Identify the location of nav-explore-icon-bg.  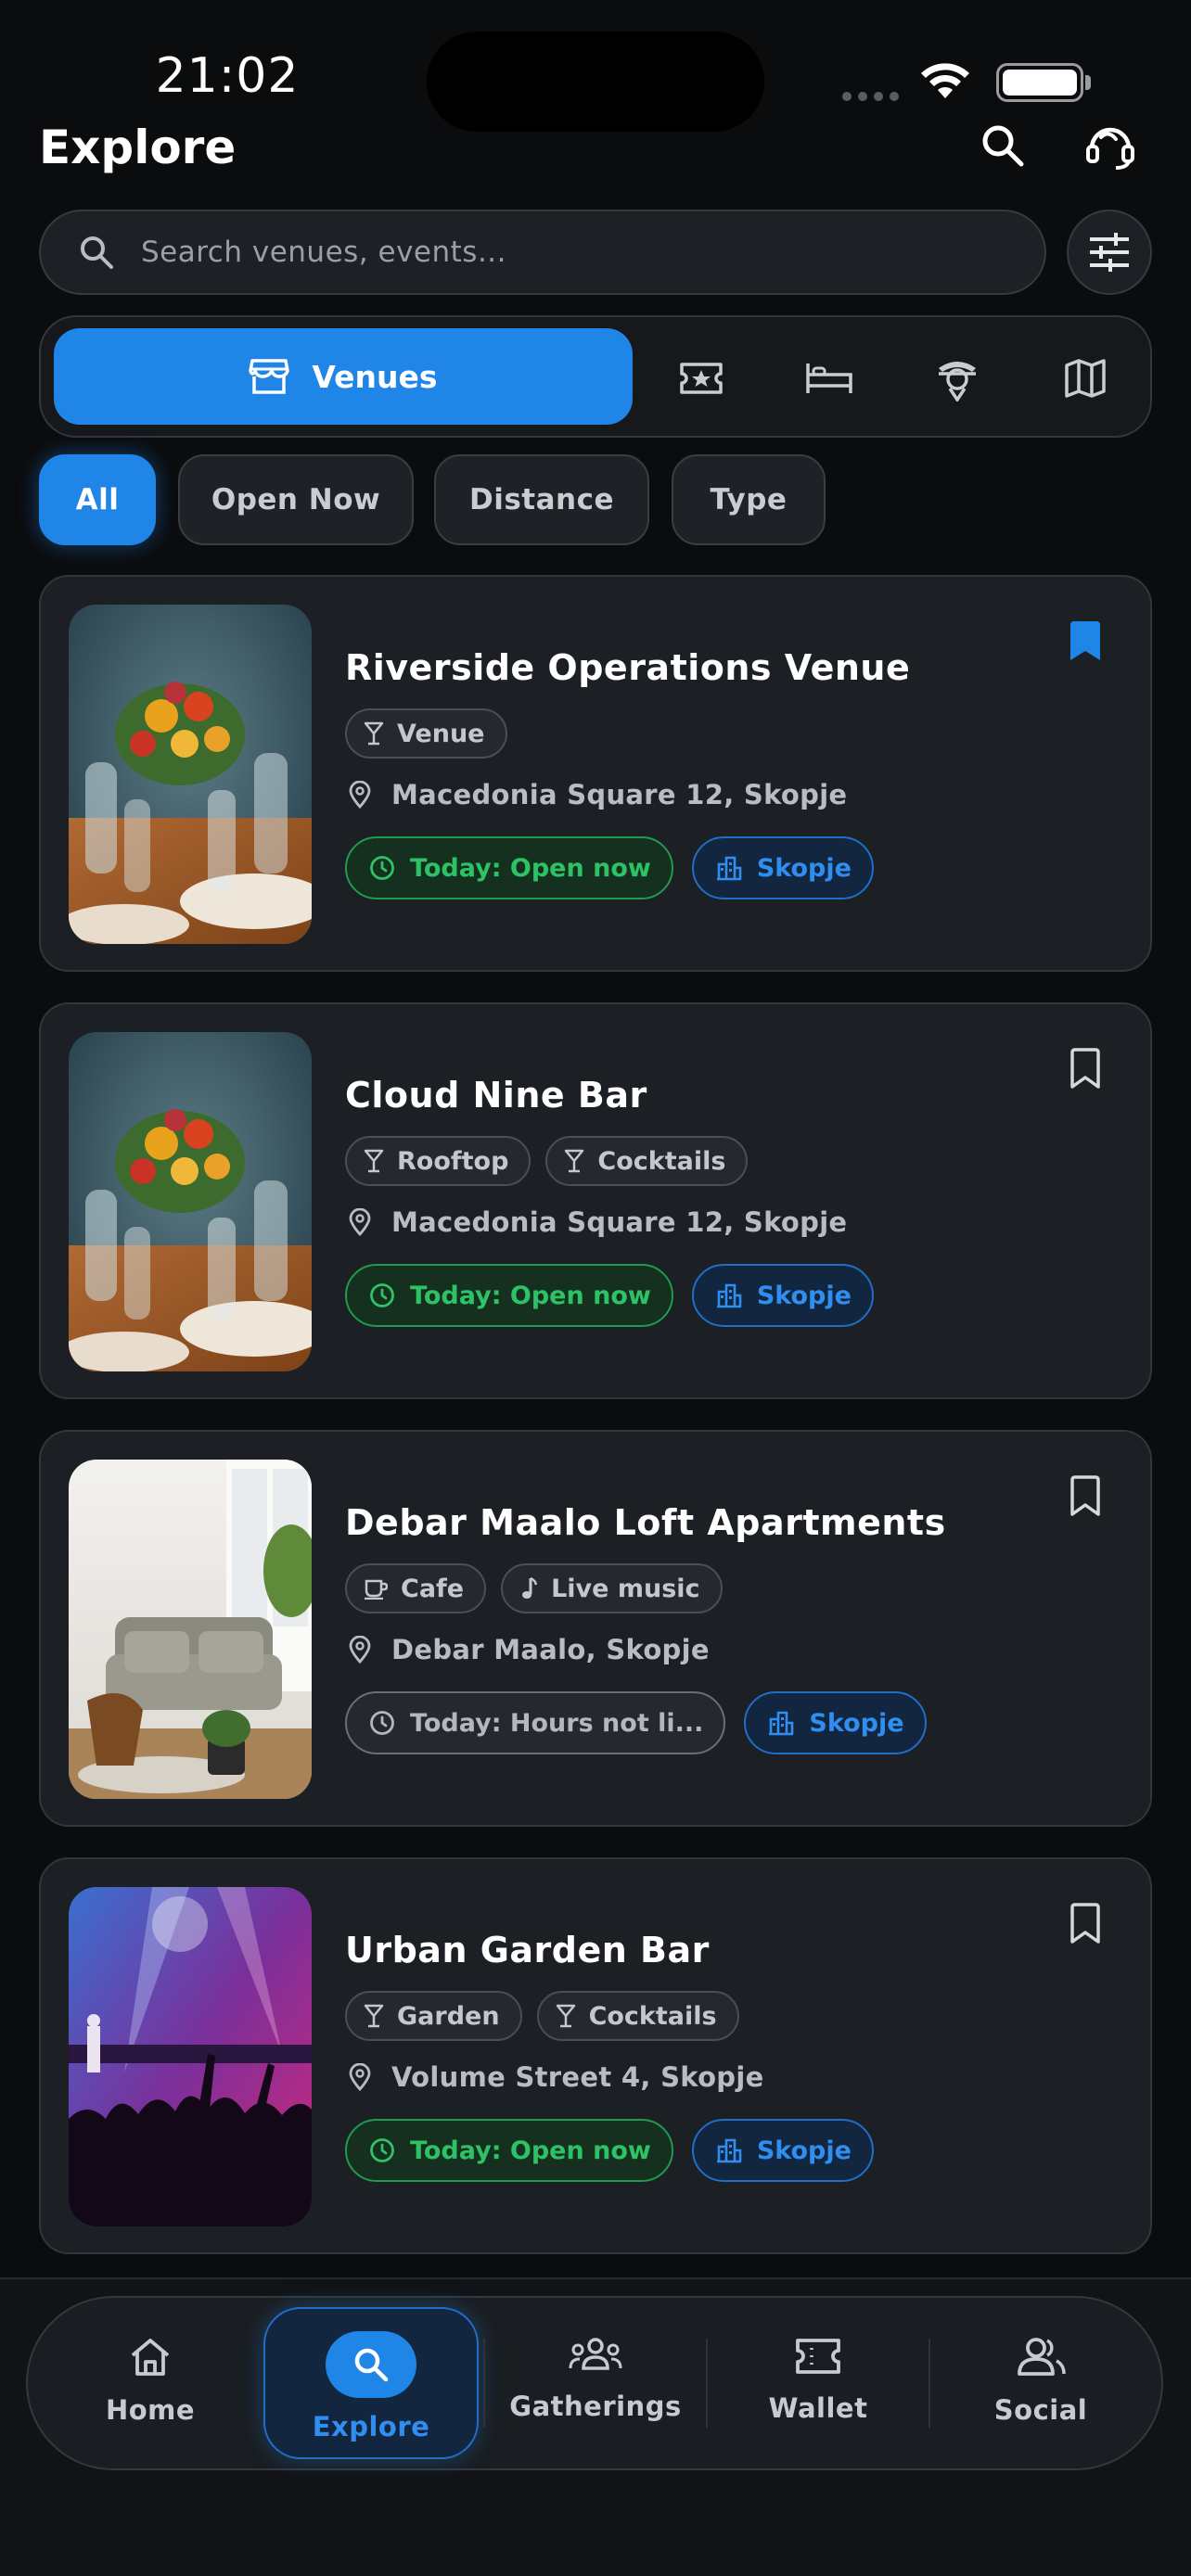
(371, 2365).